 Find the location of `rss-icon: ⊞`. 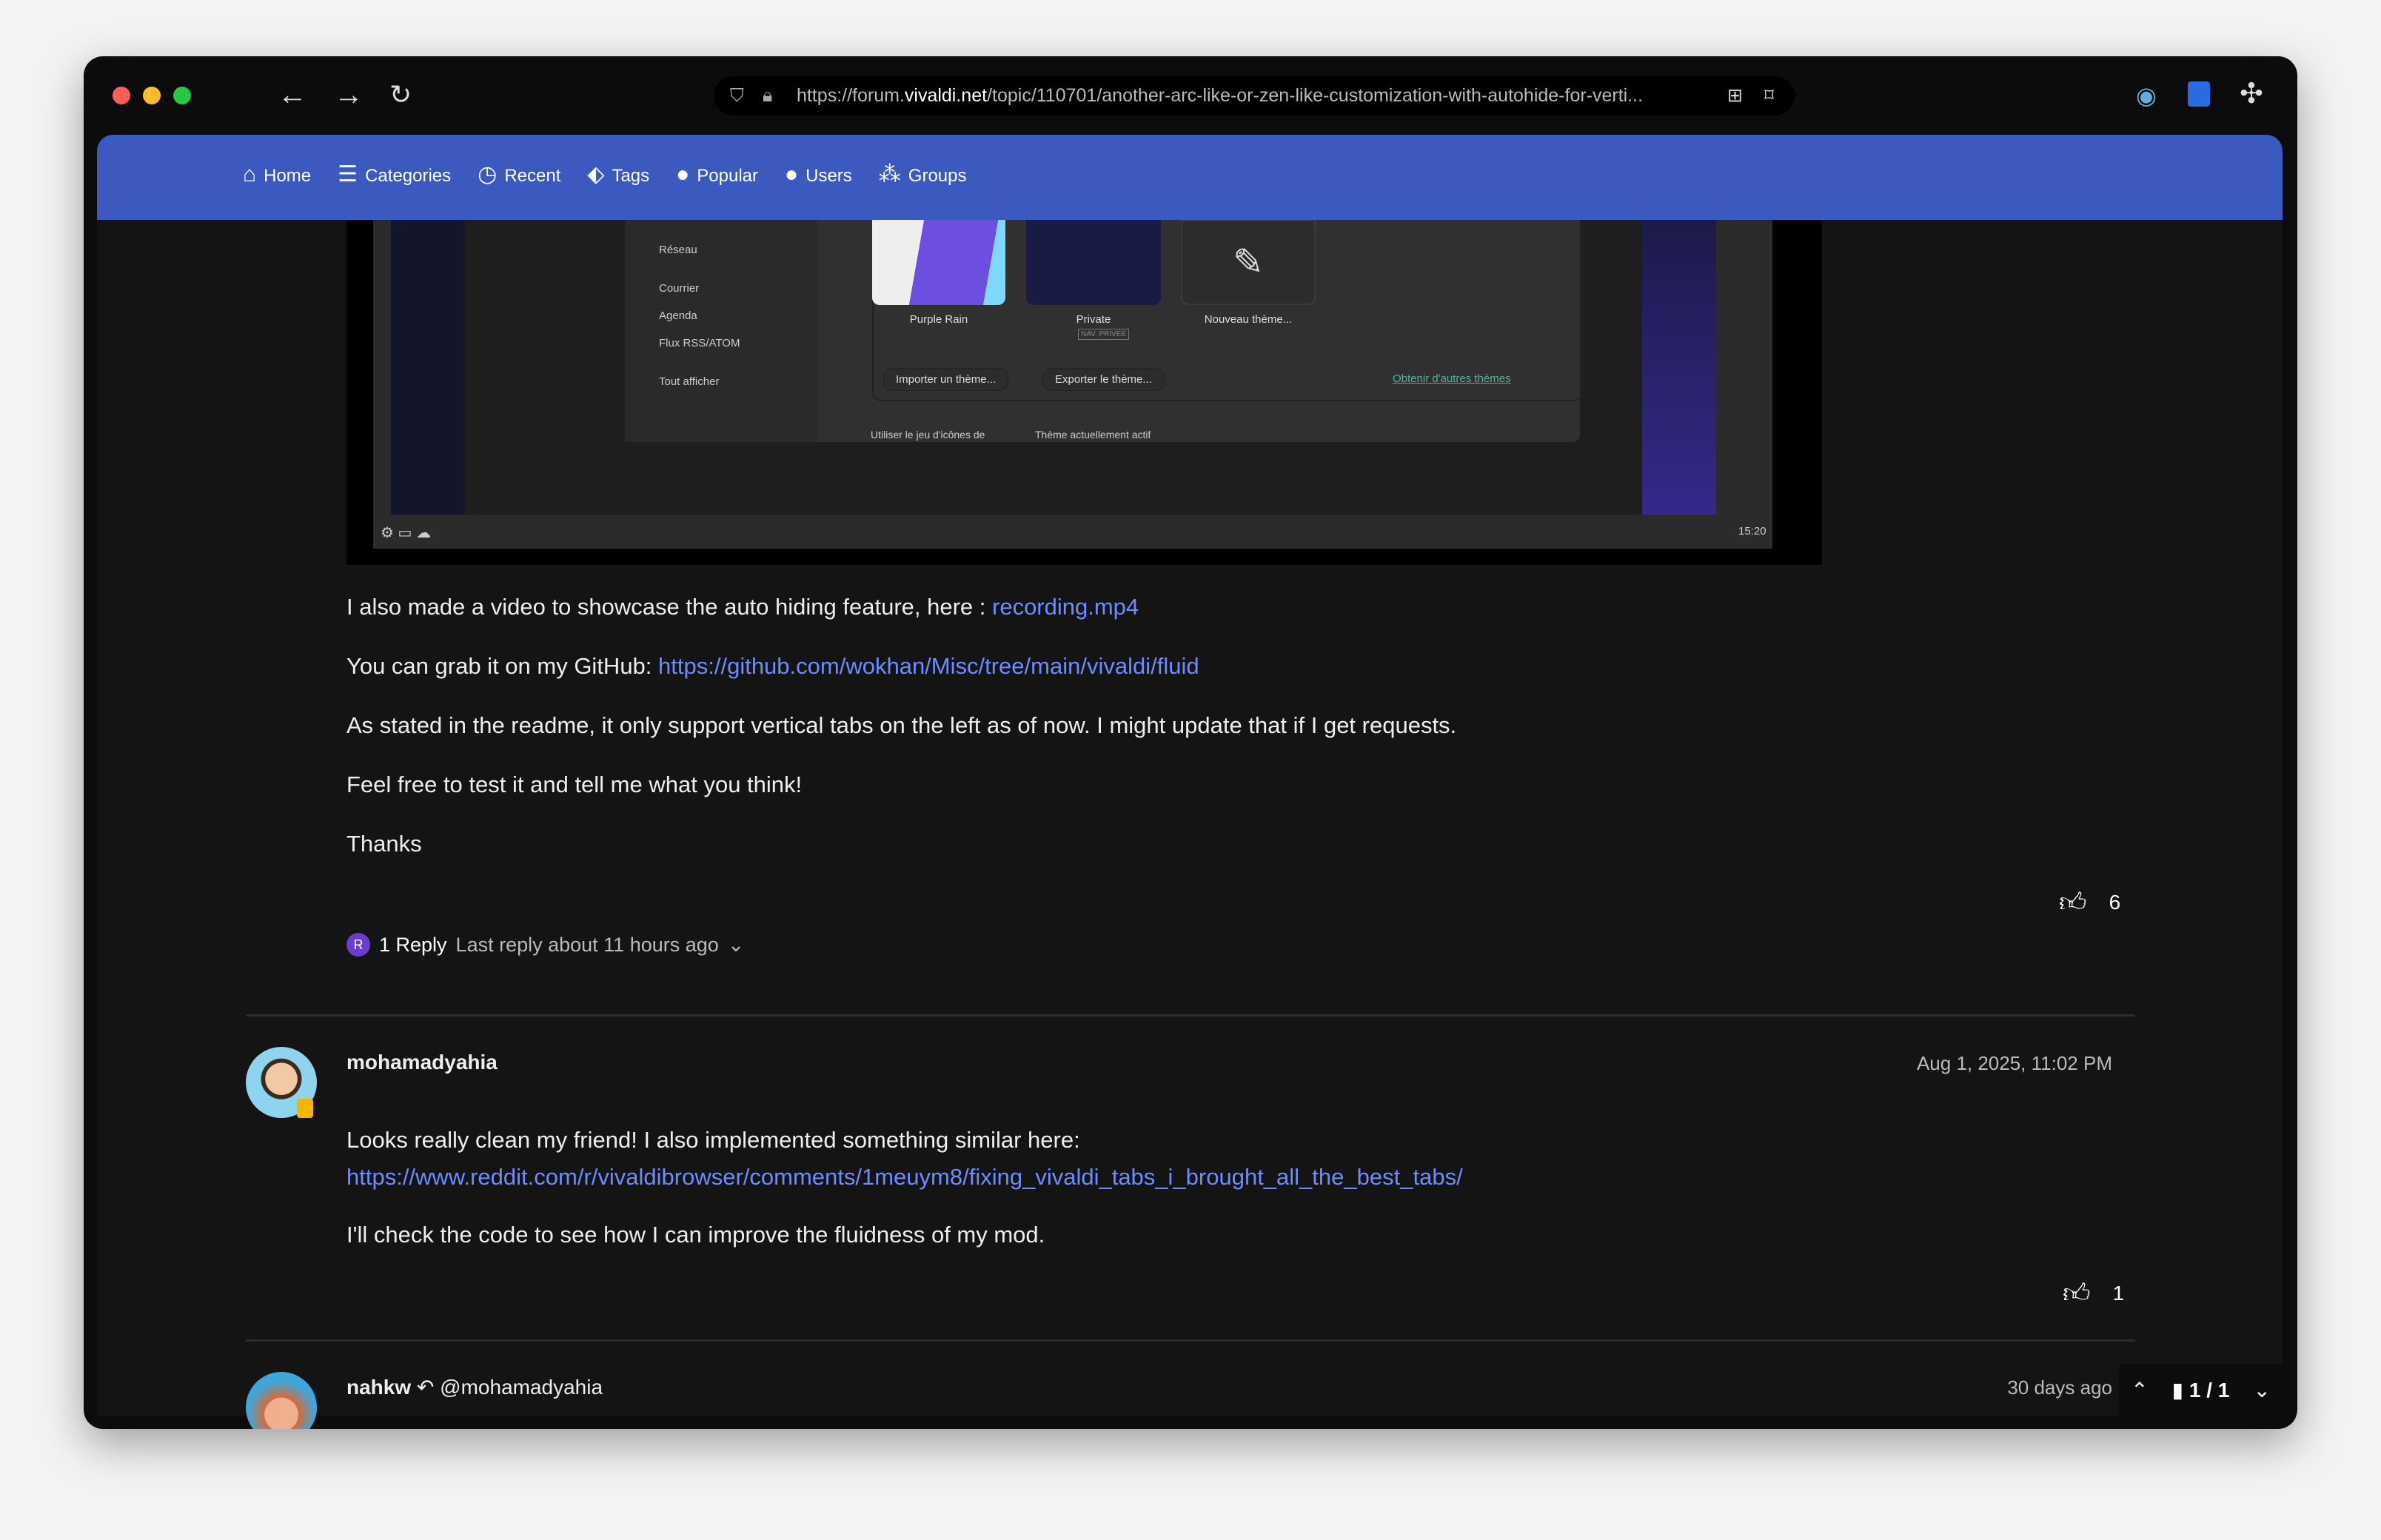

rss-icon: ⊞ is located at coordinates (1735, 96).